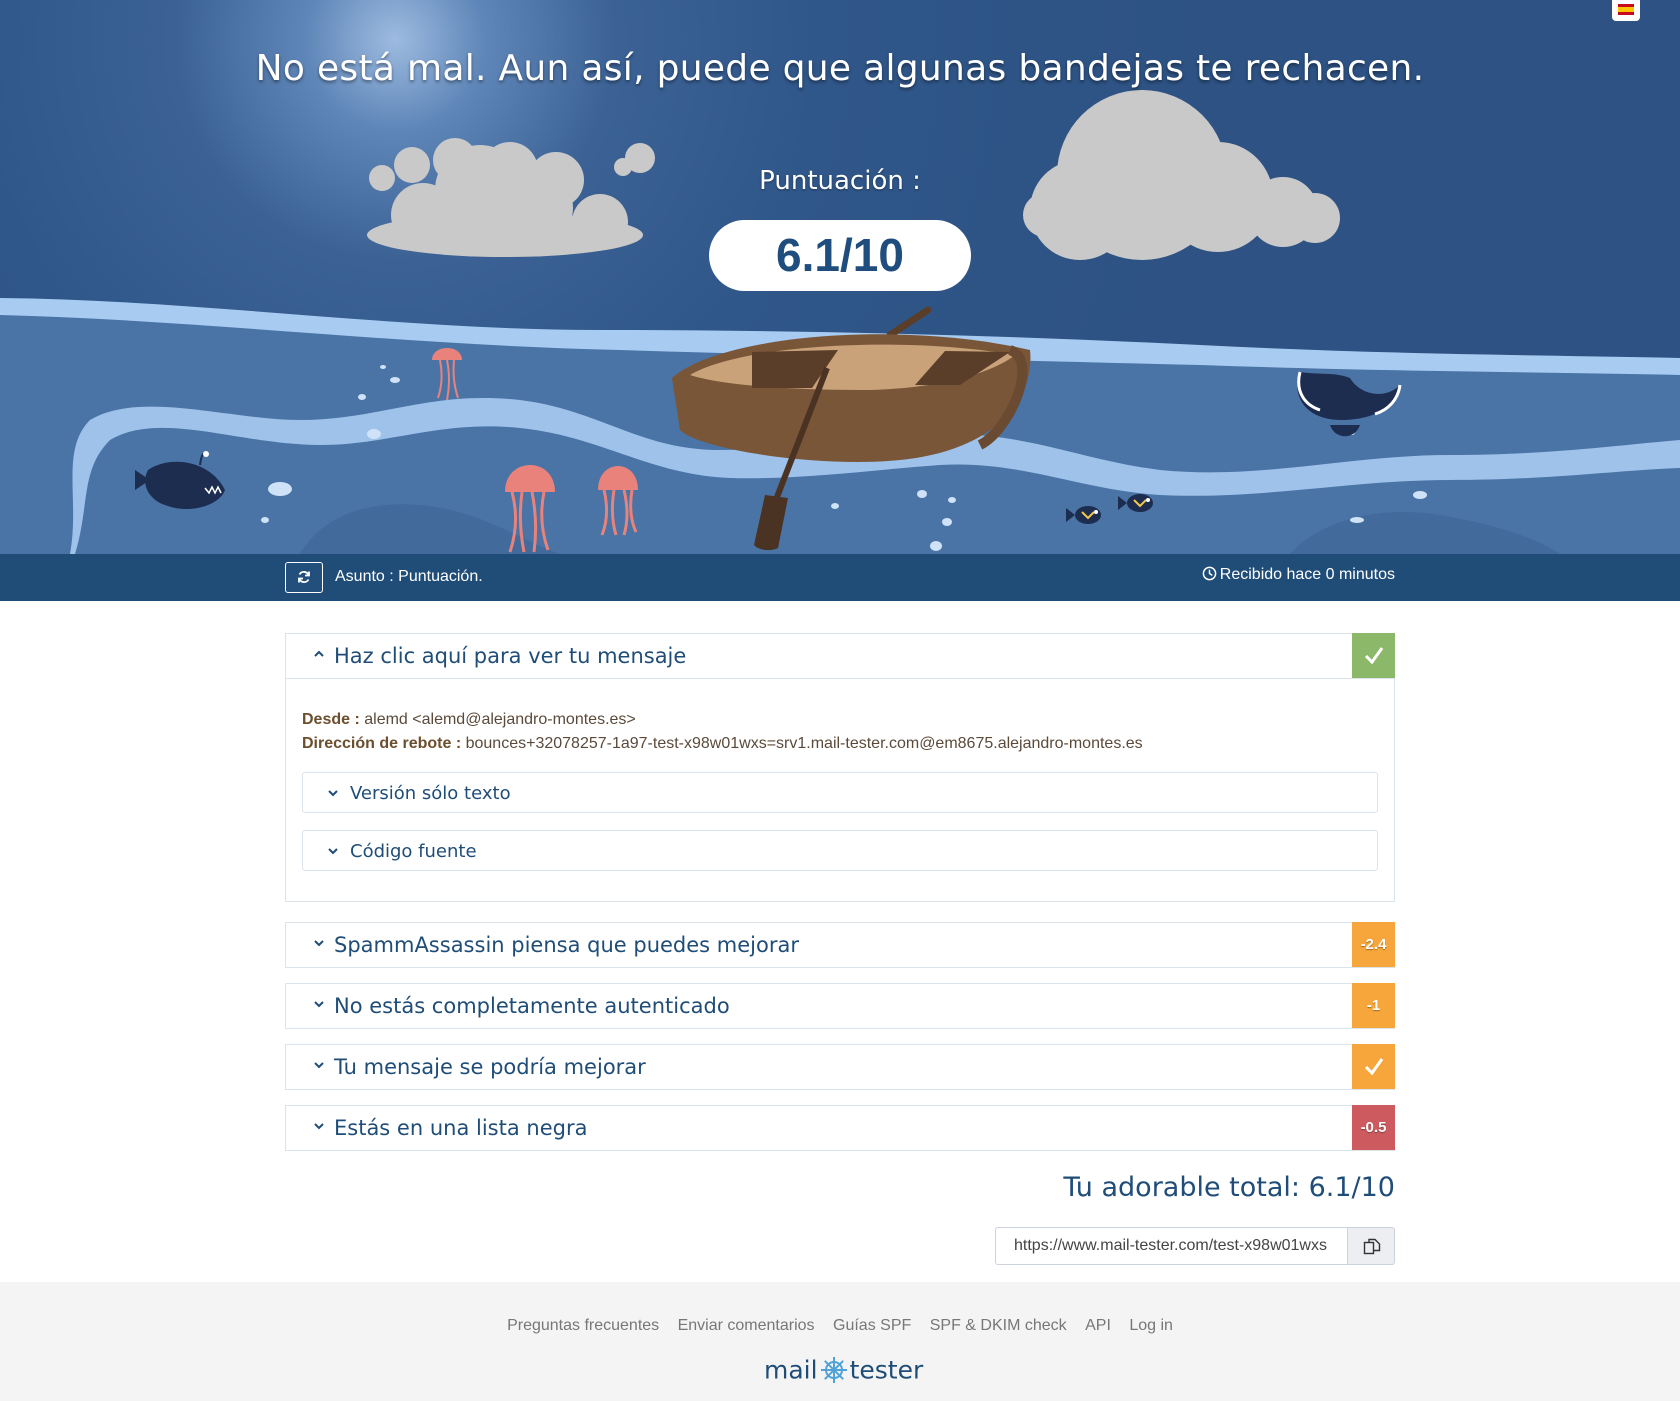 This screenshot has width=1680, height=1401. Describe the element at coordinates (413, 851) in the screenshot. I see `subpanel-title: Código fuente` at that location.